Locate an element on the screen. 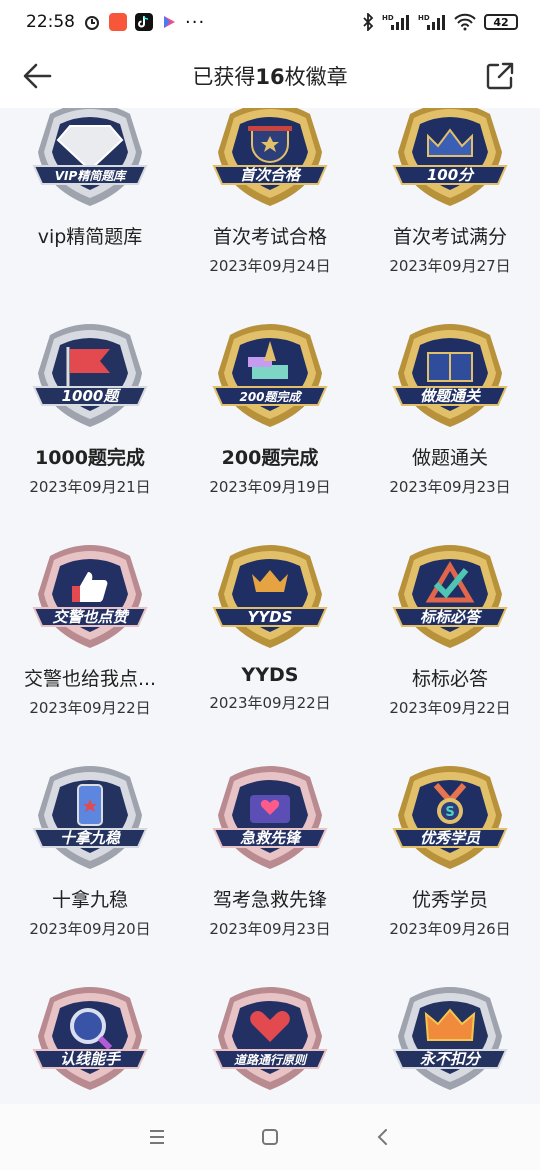 This screenshot has width=540, height=1170. menu-icon is located at coordinates (156, 1137).